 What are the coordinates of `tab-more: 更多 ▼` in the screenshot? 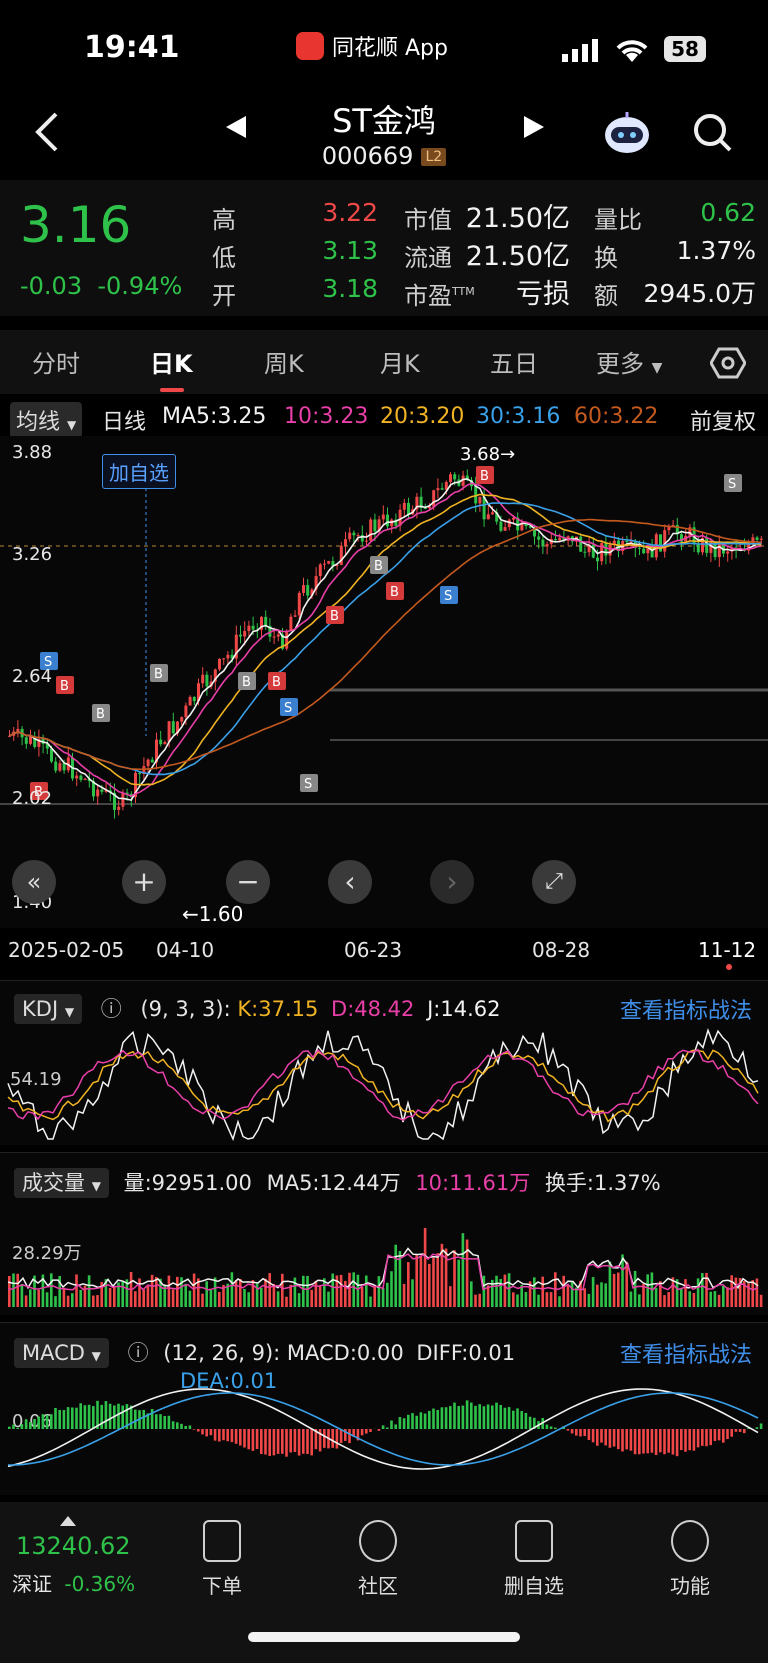 It's located at (629, 361).